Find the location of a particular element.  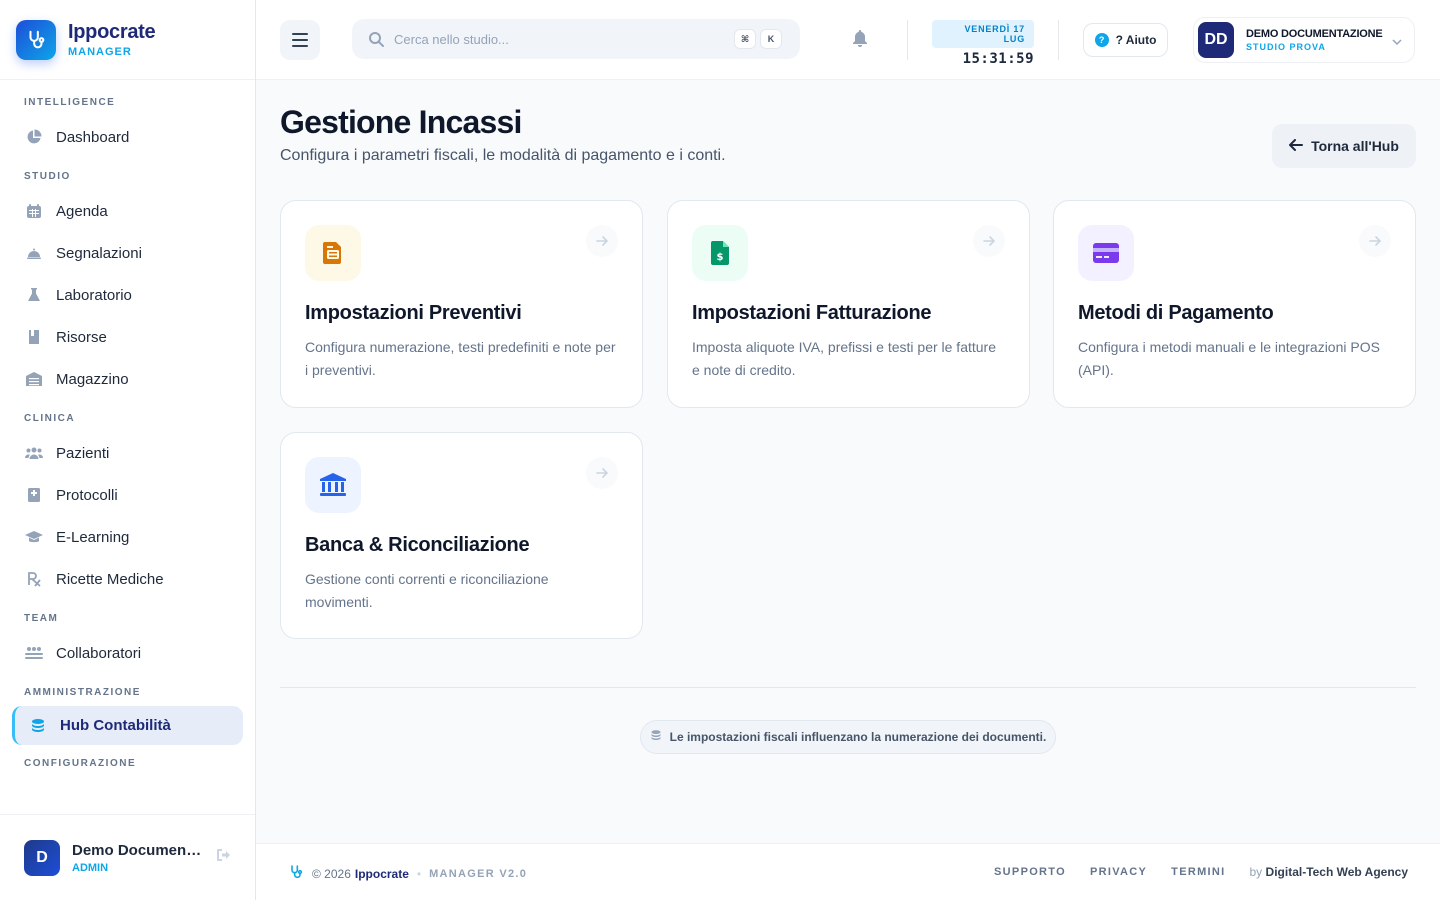

clock-time: 15:31:59 is located at coordinates (998, 59).